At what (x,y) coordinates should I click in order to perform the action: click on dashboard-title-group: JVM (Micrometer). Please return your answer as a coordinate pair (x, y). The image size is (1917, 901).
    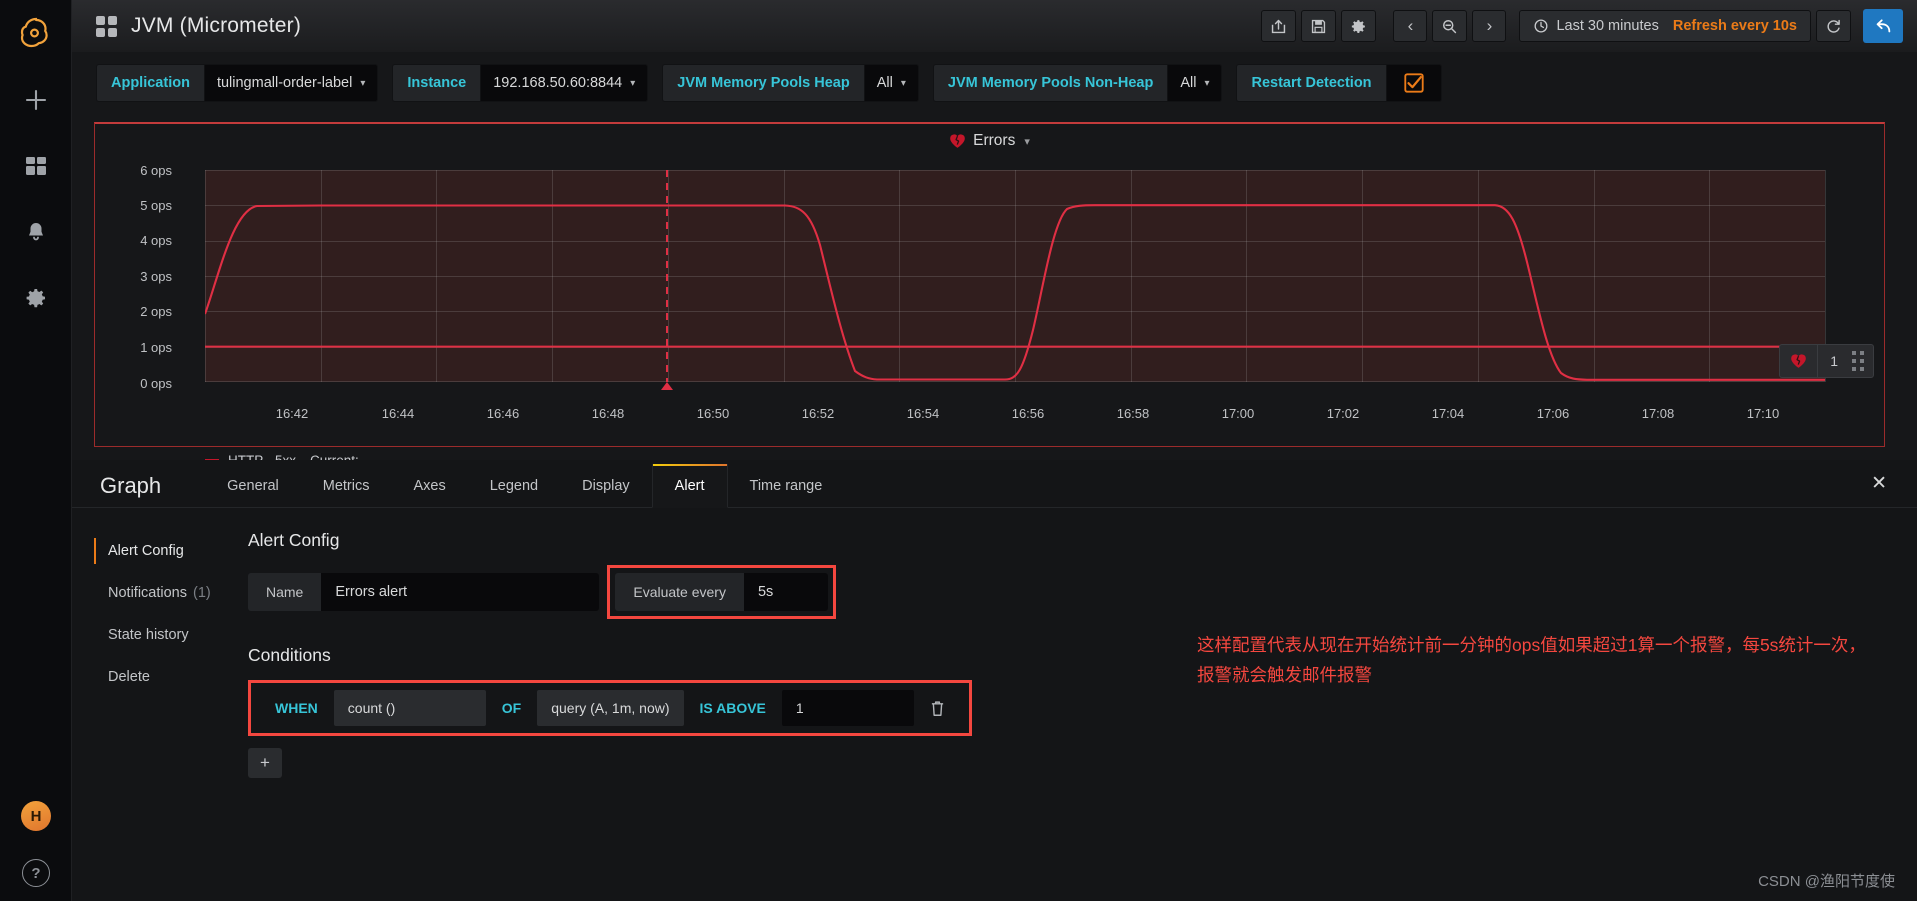
    Looking at the image, I should click on (198, 26).